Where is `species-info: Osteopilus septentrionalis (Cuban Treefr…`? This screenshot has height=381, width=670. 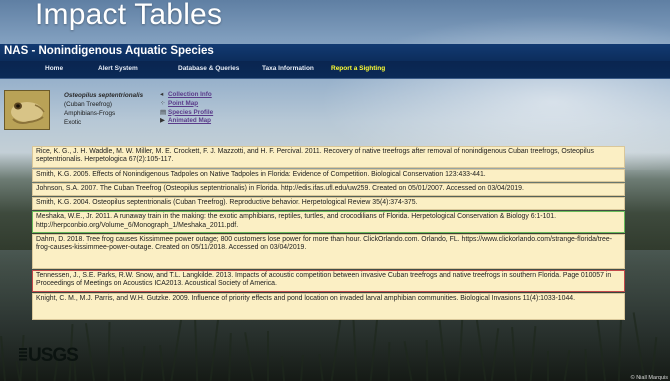 species-info: Osteopilus septentrionalis (Cuban Treefr… is located at coordinates (103, 109).